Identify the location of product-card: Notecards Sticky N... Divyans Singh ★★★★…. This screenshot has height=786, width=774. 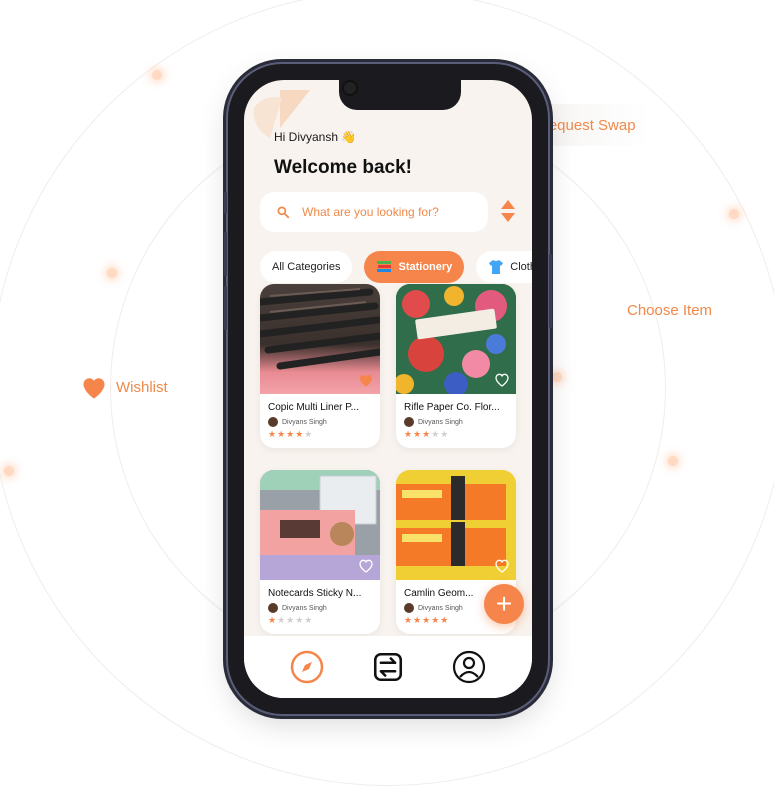
(320, 552).